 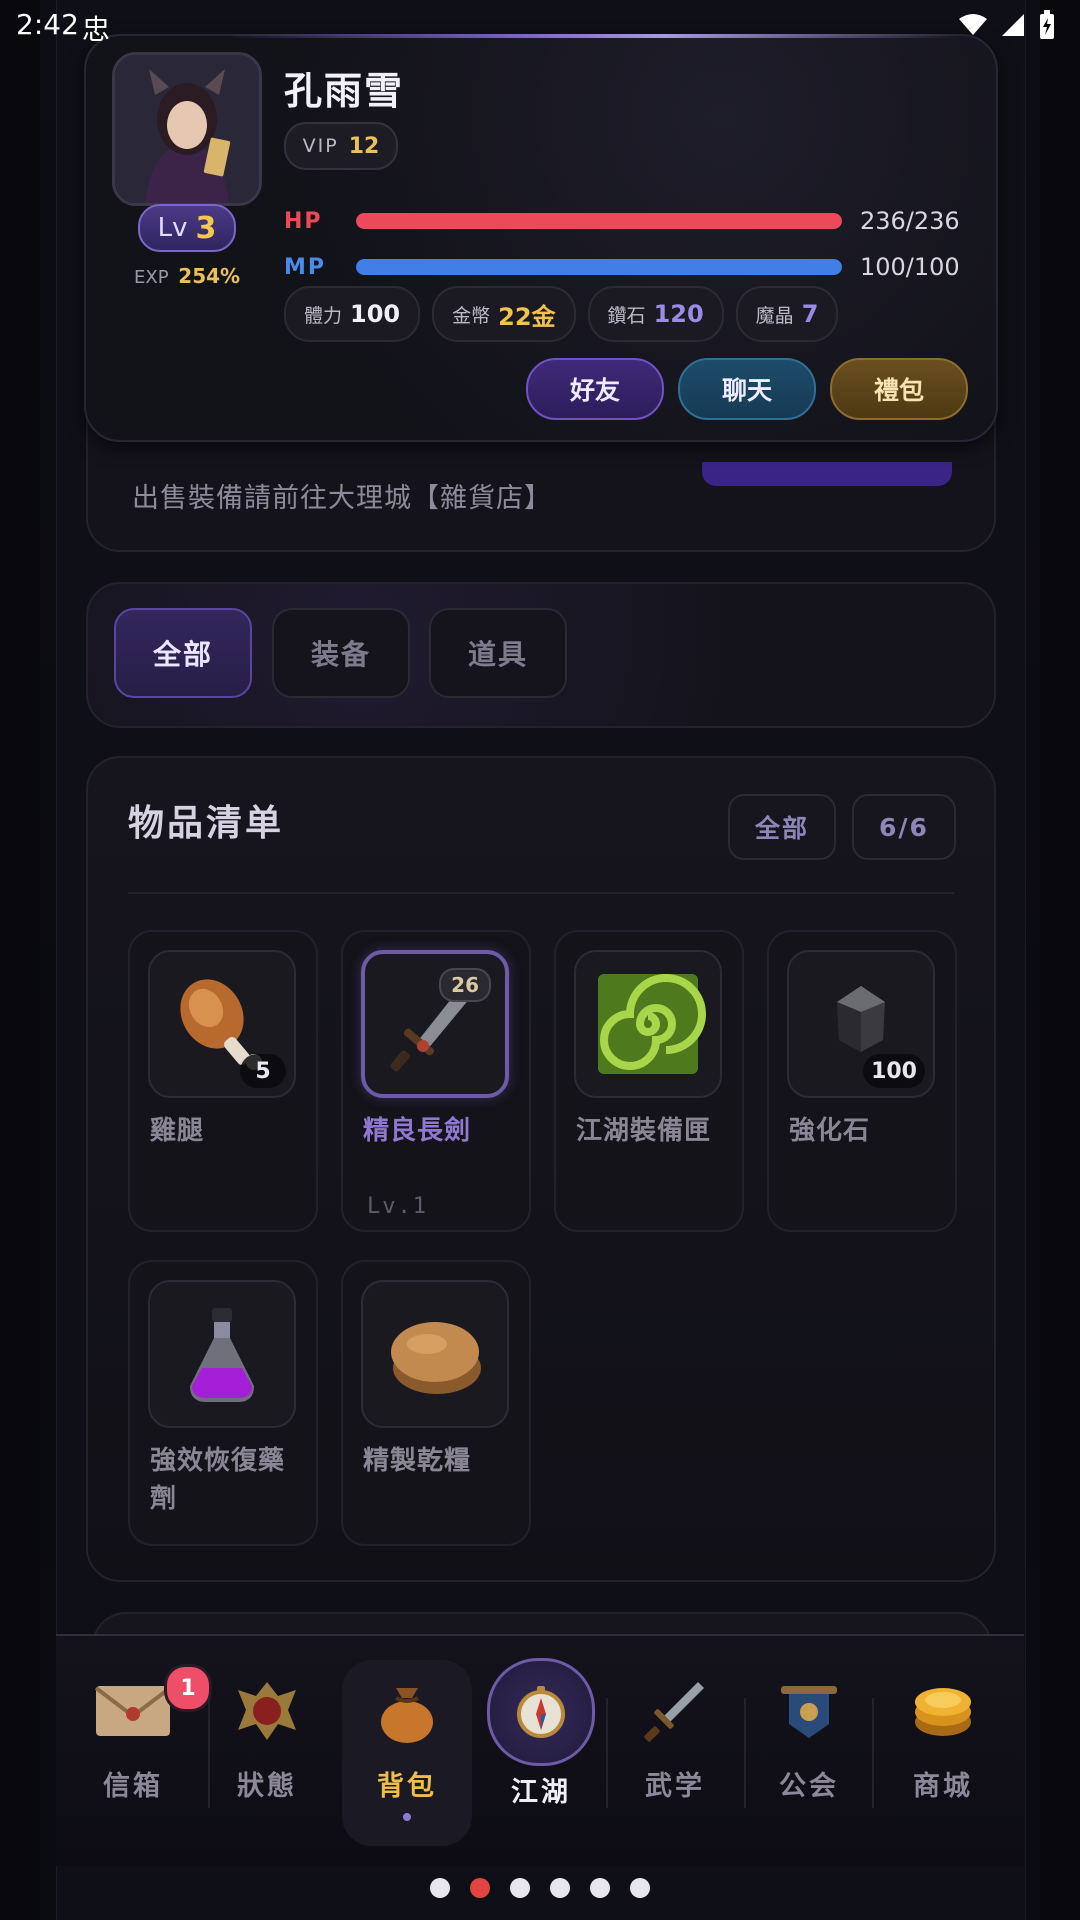 I want to click on filter-tabs: 全部 装备 道具, so click(x=541, y=655).